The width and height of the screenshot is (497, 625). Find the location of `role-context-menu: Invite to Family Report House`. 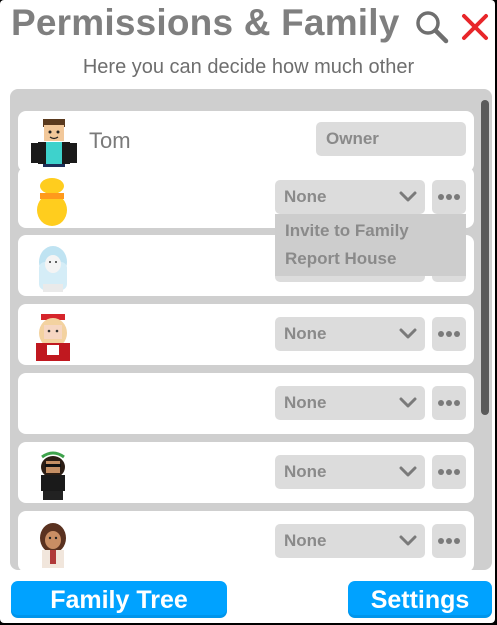

role-context-menu: Invite to Family Report House is located at coordinates (370, 245).